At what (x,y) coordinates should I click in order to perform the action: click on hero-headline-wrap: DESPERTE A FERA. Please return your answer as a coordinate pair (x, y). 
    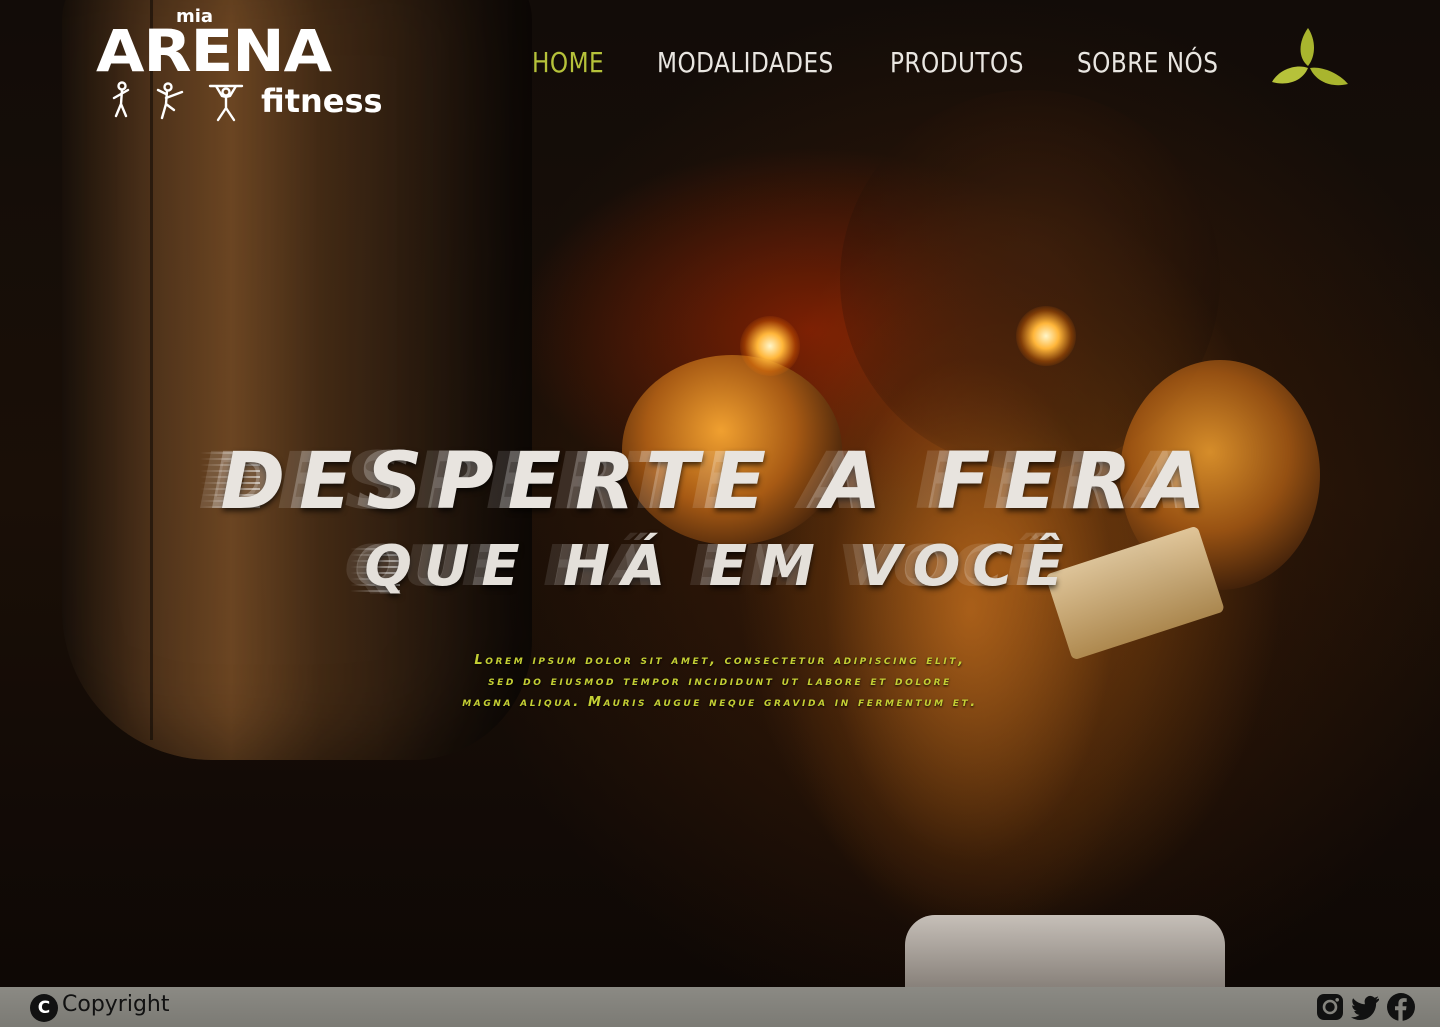
    Looking at the image, I should click on (720, 482).